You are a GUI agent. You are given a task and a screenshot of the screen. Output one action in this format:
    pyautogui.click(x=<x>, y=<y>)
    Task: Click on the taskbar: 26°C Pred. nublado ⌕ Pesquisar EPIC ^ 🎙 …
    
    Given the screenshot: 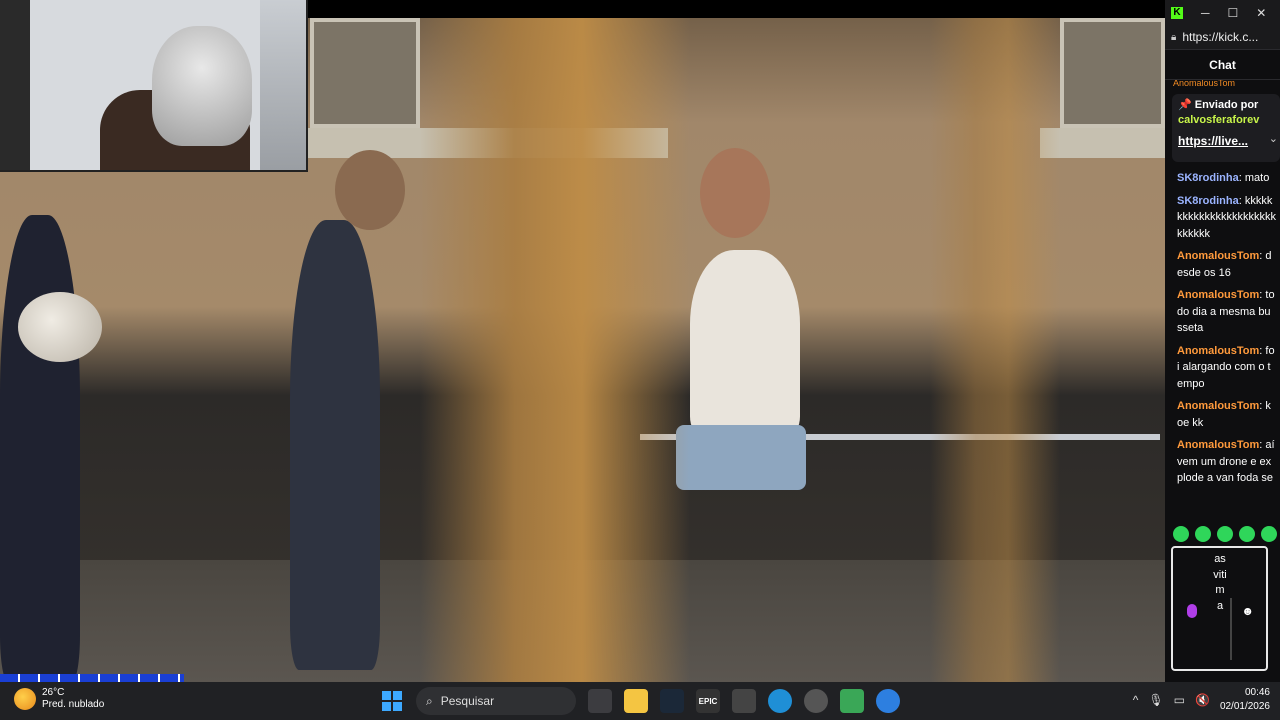 What is the action you would take?
    pyautogui.click(x=640, y=701)
    